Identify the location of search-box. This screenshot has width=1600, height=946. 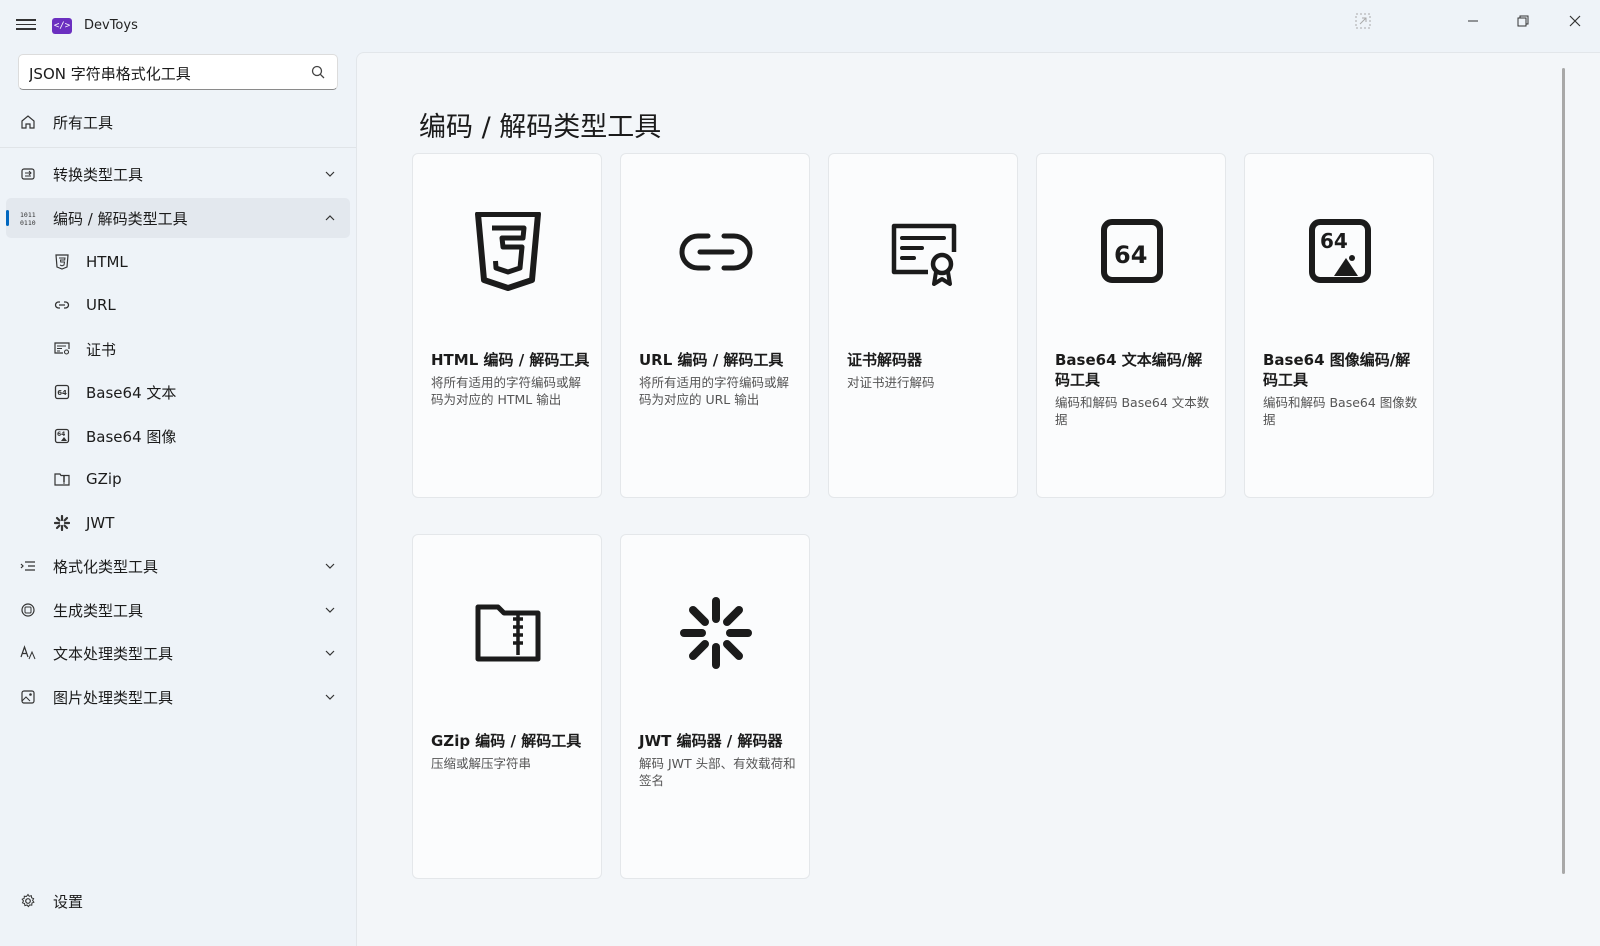
(178, 72).